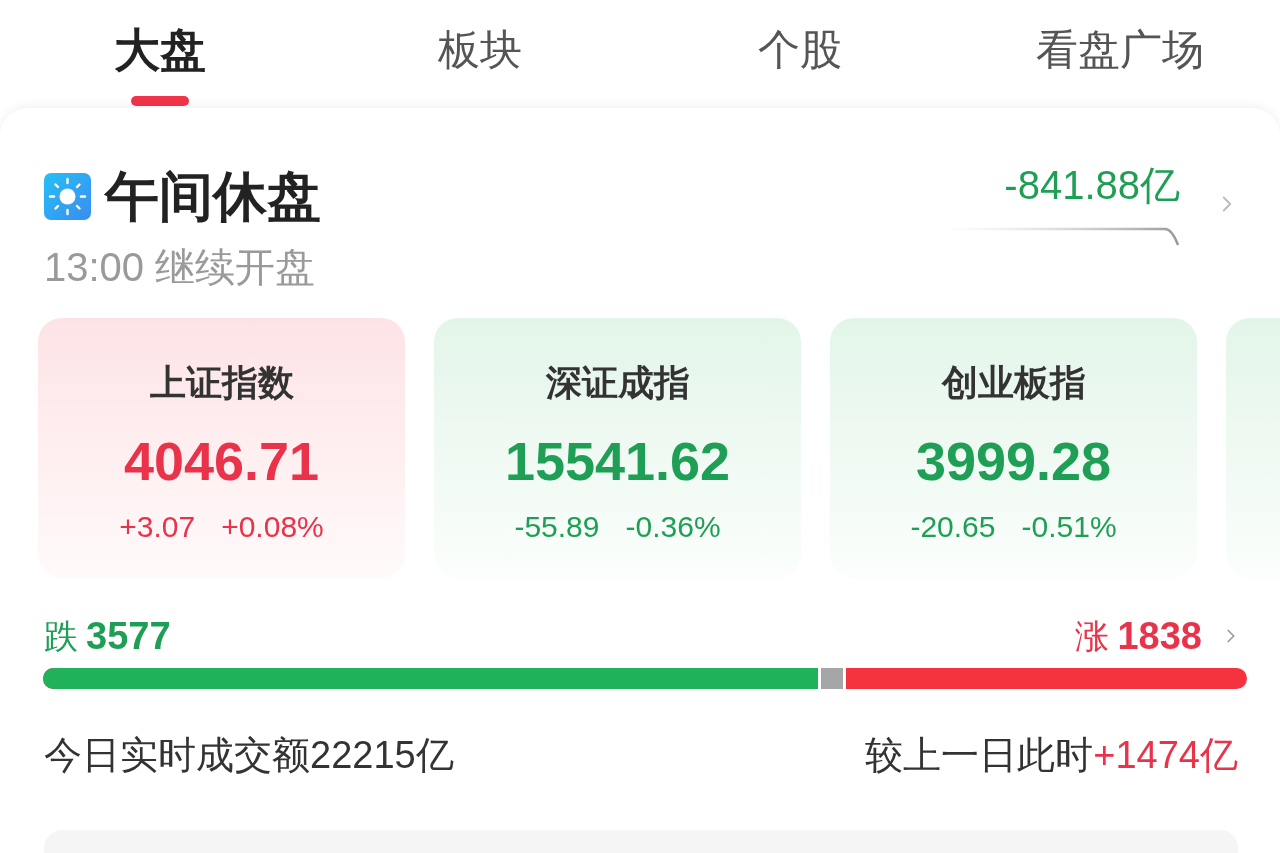  Describe the element at coordinates (832, 678) in the screenshot. I see `flat-segment` at that location.